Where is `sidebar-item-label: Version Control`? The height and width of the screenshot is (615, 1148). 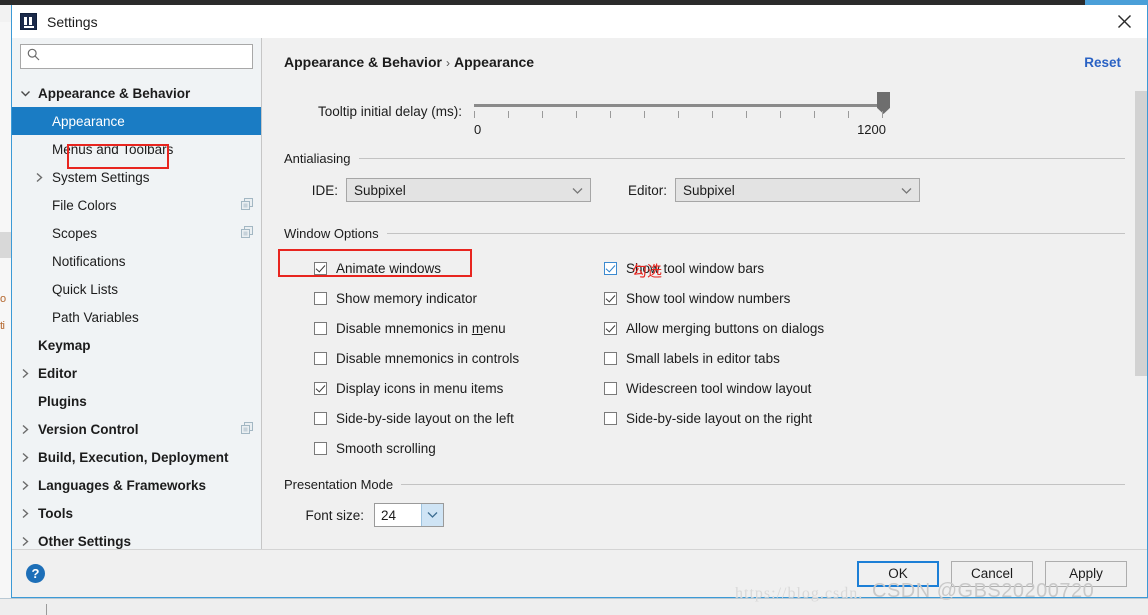
sidebar-item-label: Version Control is located at coordinates (88, 429).